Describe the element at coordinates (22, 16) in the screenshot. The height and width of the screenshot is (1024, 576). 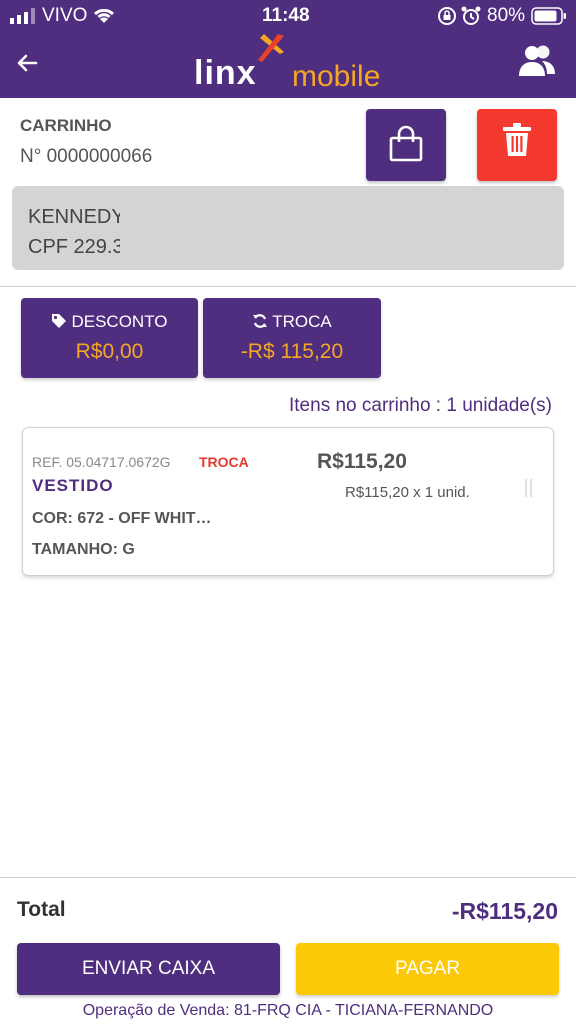
I see `signal-icon` at that location.